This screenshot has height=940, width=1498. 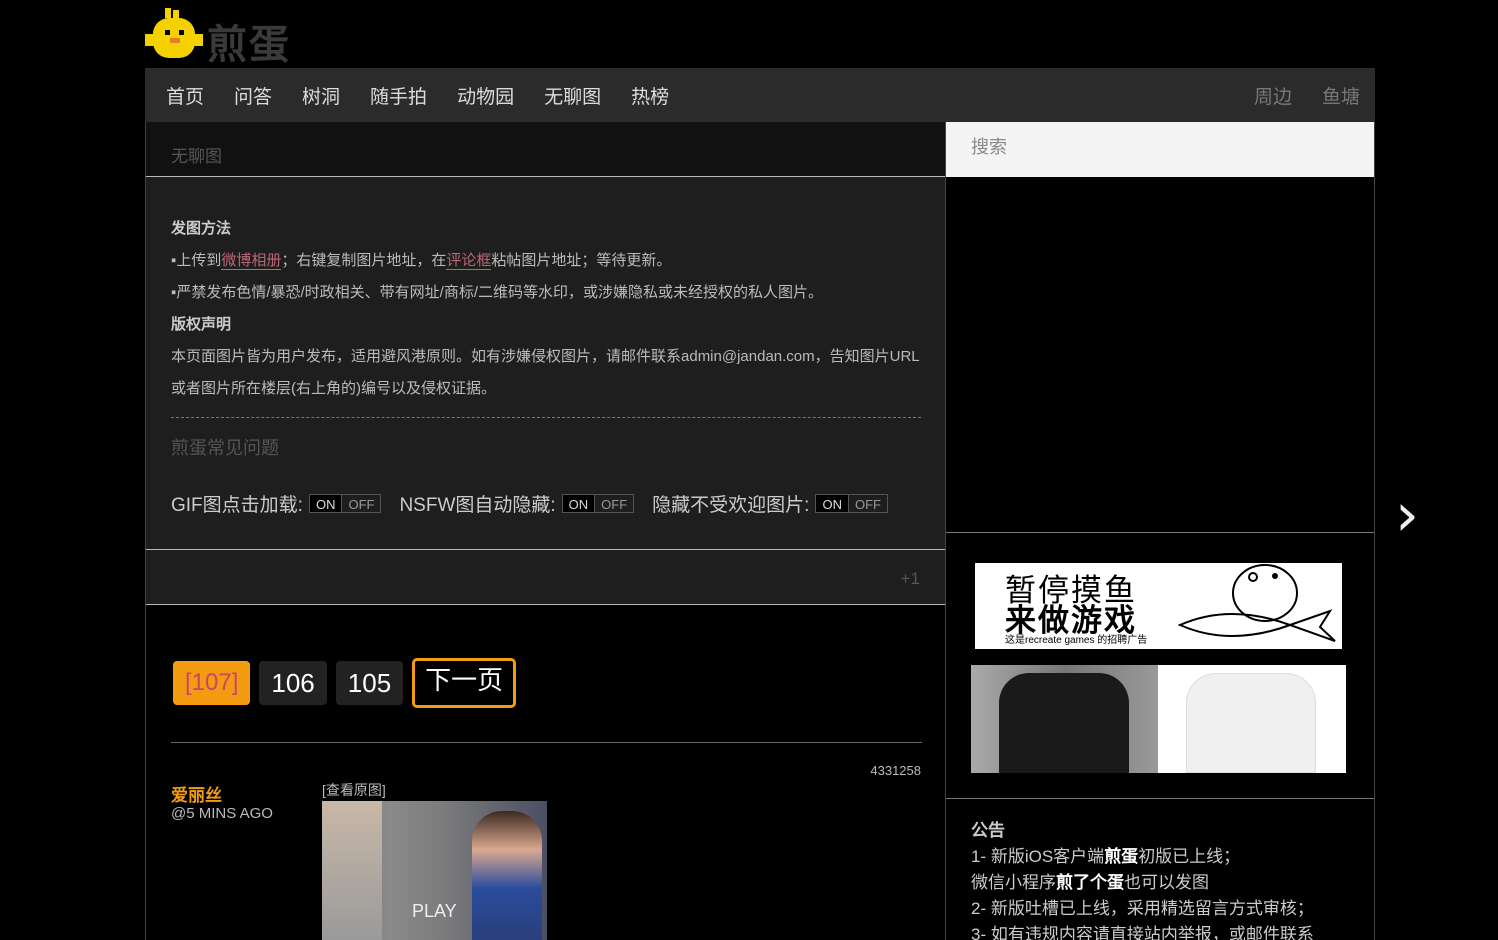 I want to click on sidebar-divider, so click(x=1160, y=798).